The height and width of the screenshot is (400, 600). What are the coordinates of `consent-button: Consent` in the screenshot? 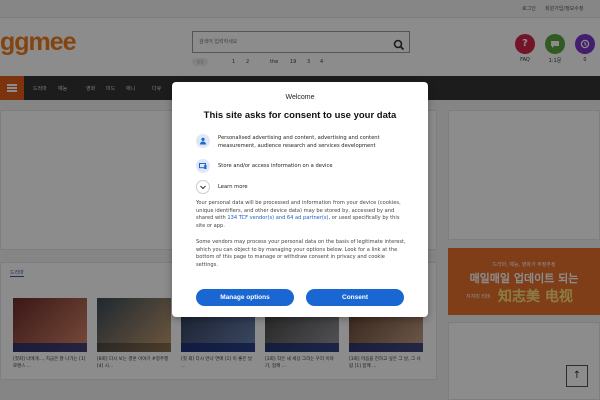 It's located at (355, 297).